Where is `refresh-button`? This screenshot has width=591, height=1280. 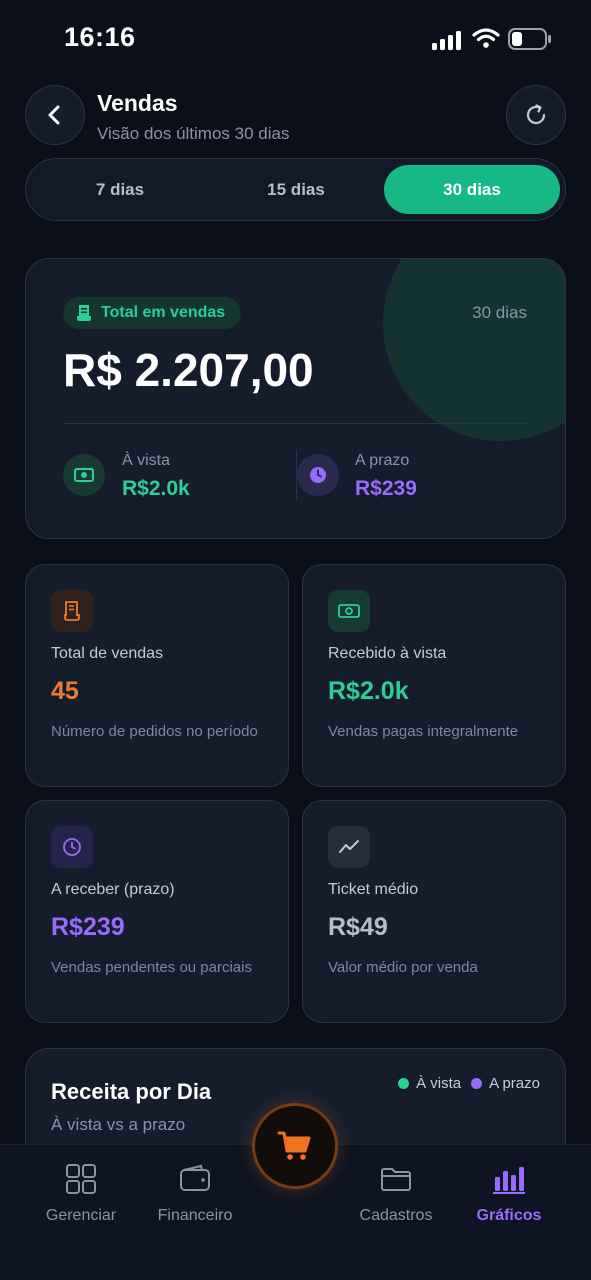 refresh-button is located at coordinates (536, 115).